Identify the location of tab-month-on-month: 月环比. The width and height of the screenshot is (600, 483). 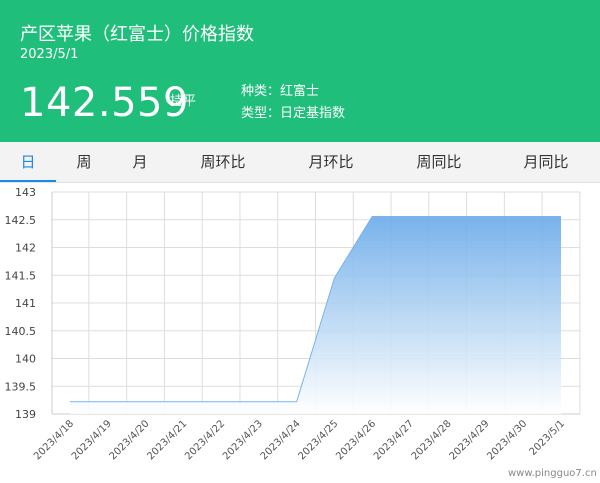
(331, 162).